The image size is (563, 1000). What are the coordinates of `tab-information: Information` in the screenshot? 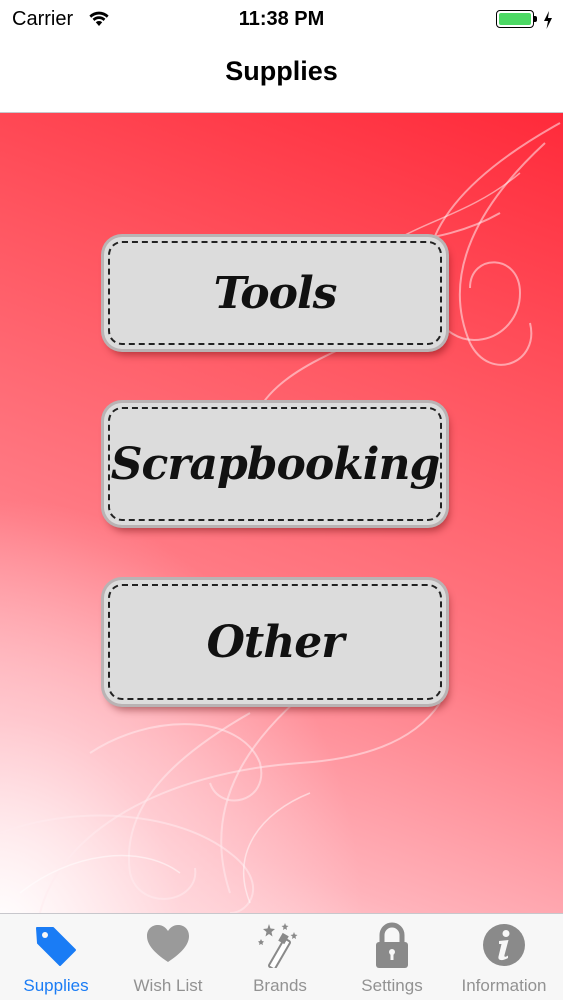 It's located at (504, 957).